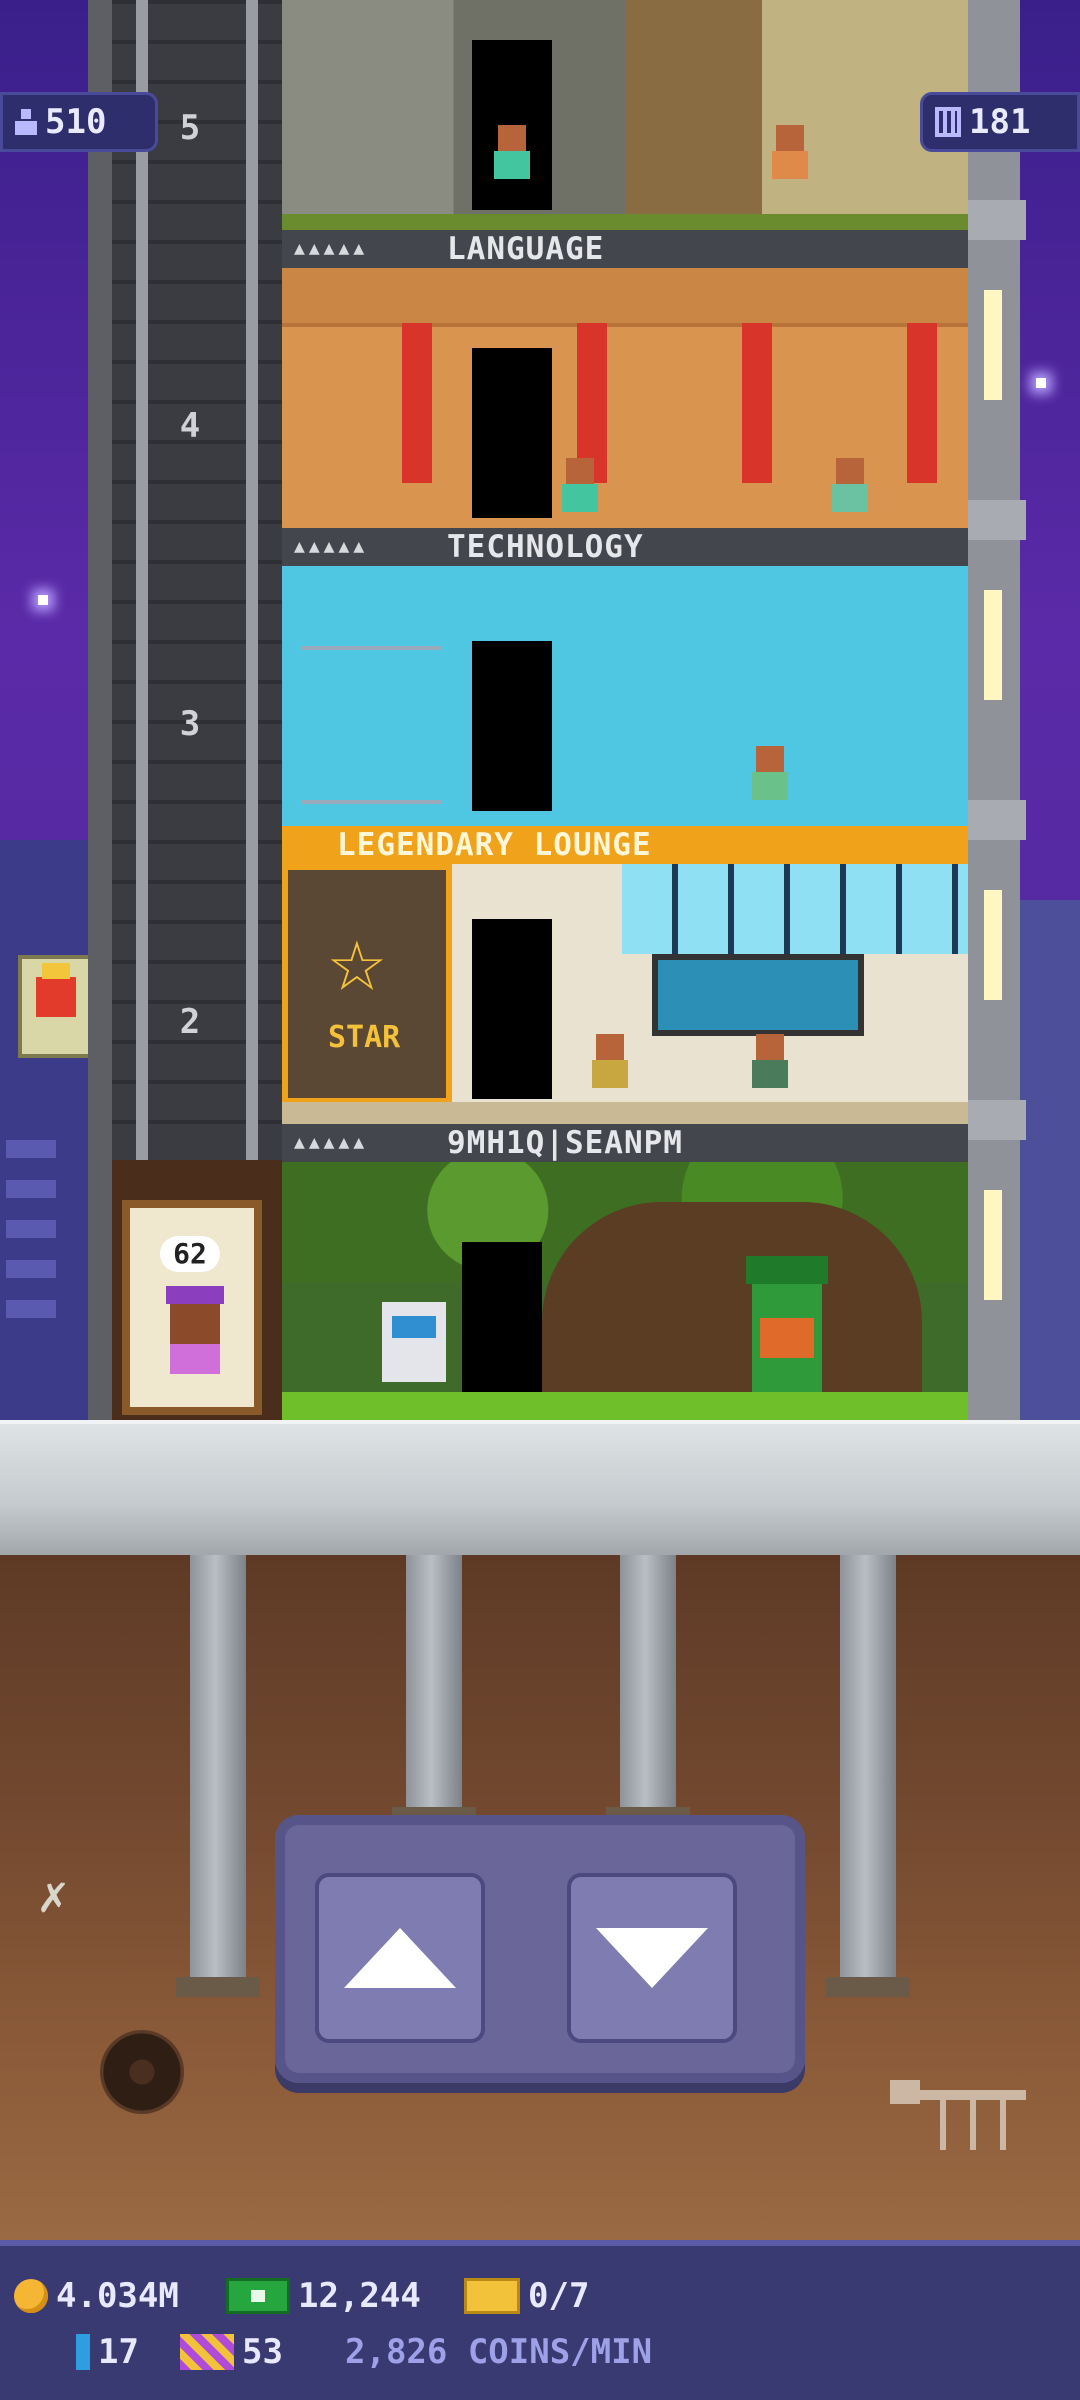 The image size is (1080, 2400). I want to click on floor-banner: ▲▲▲▲▲ LANGUAGE, so click(625, 249).